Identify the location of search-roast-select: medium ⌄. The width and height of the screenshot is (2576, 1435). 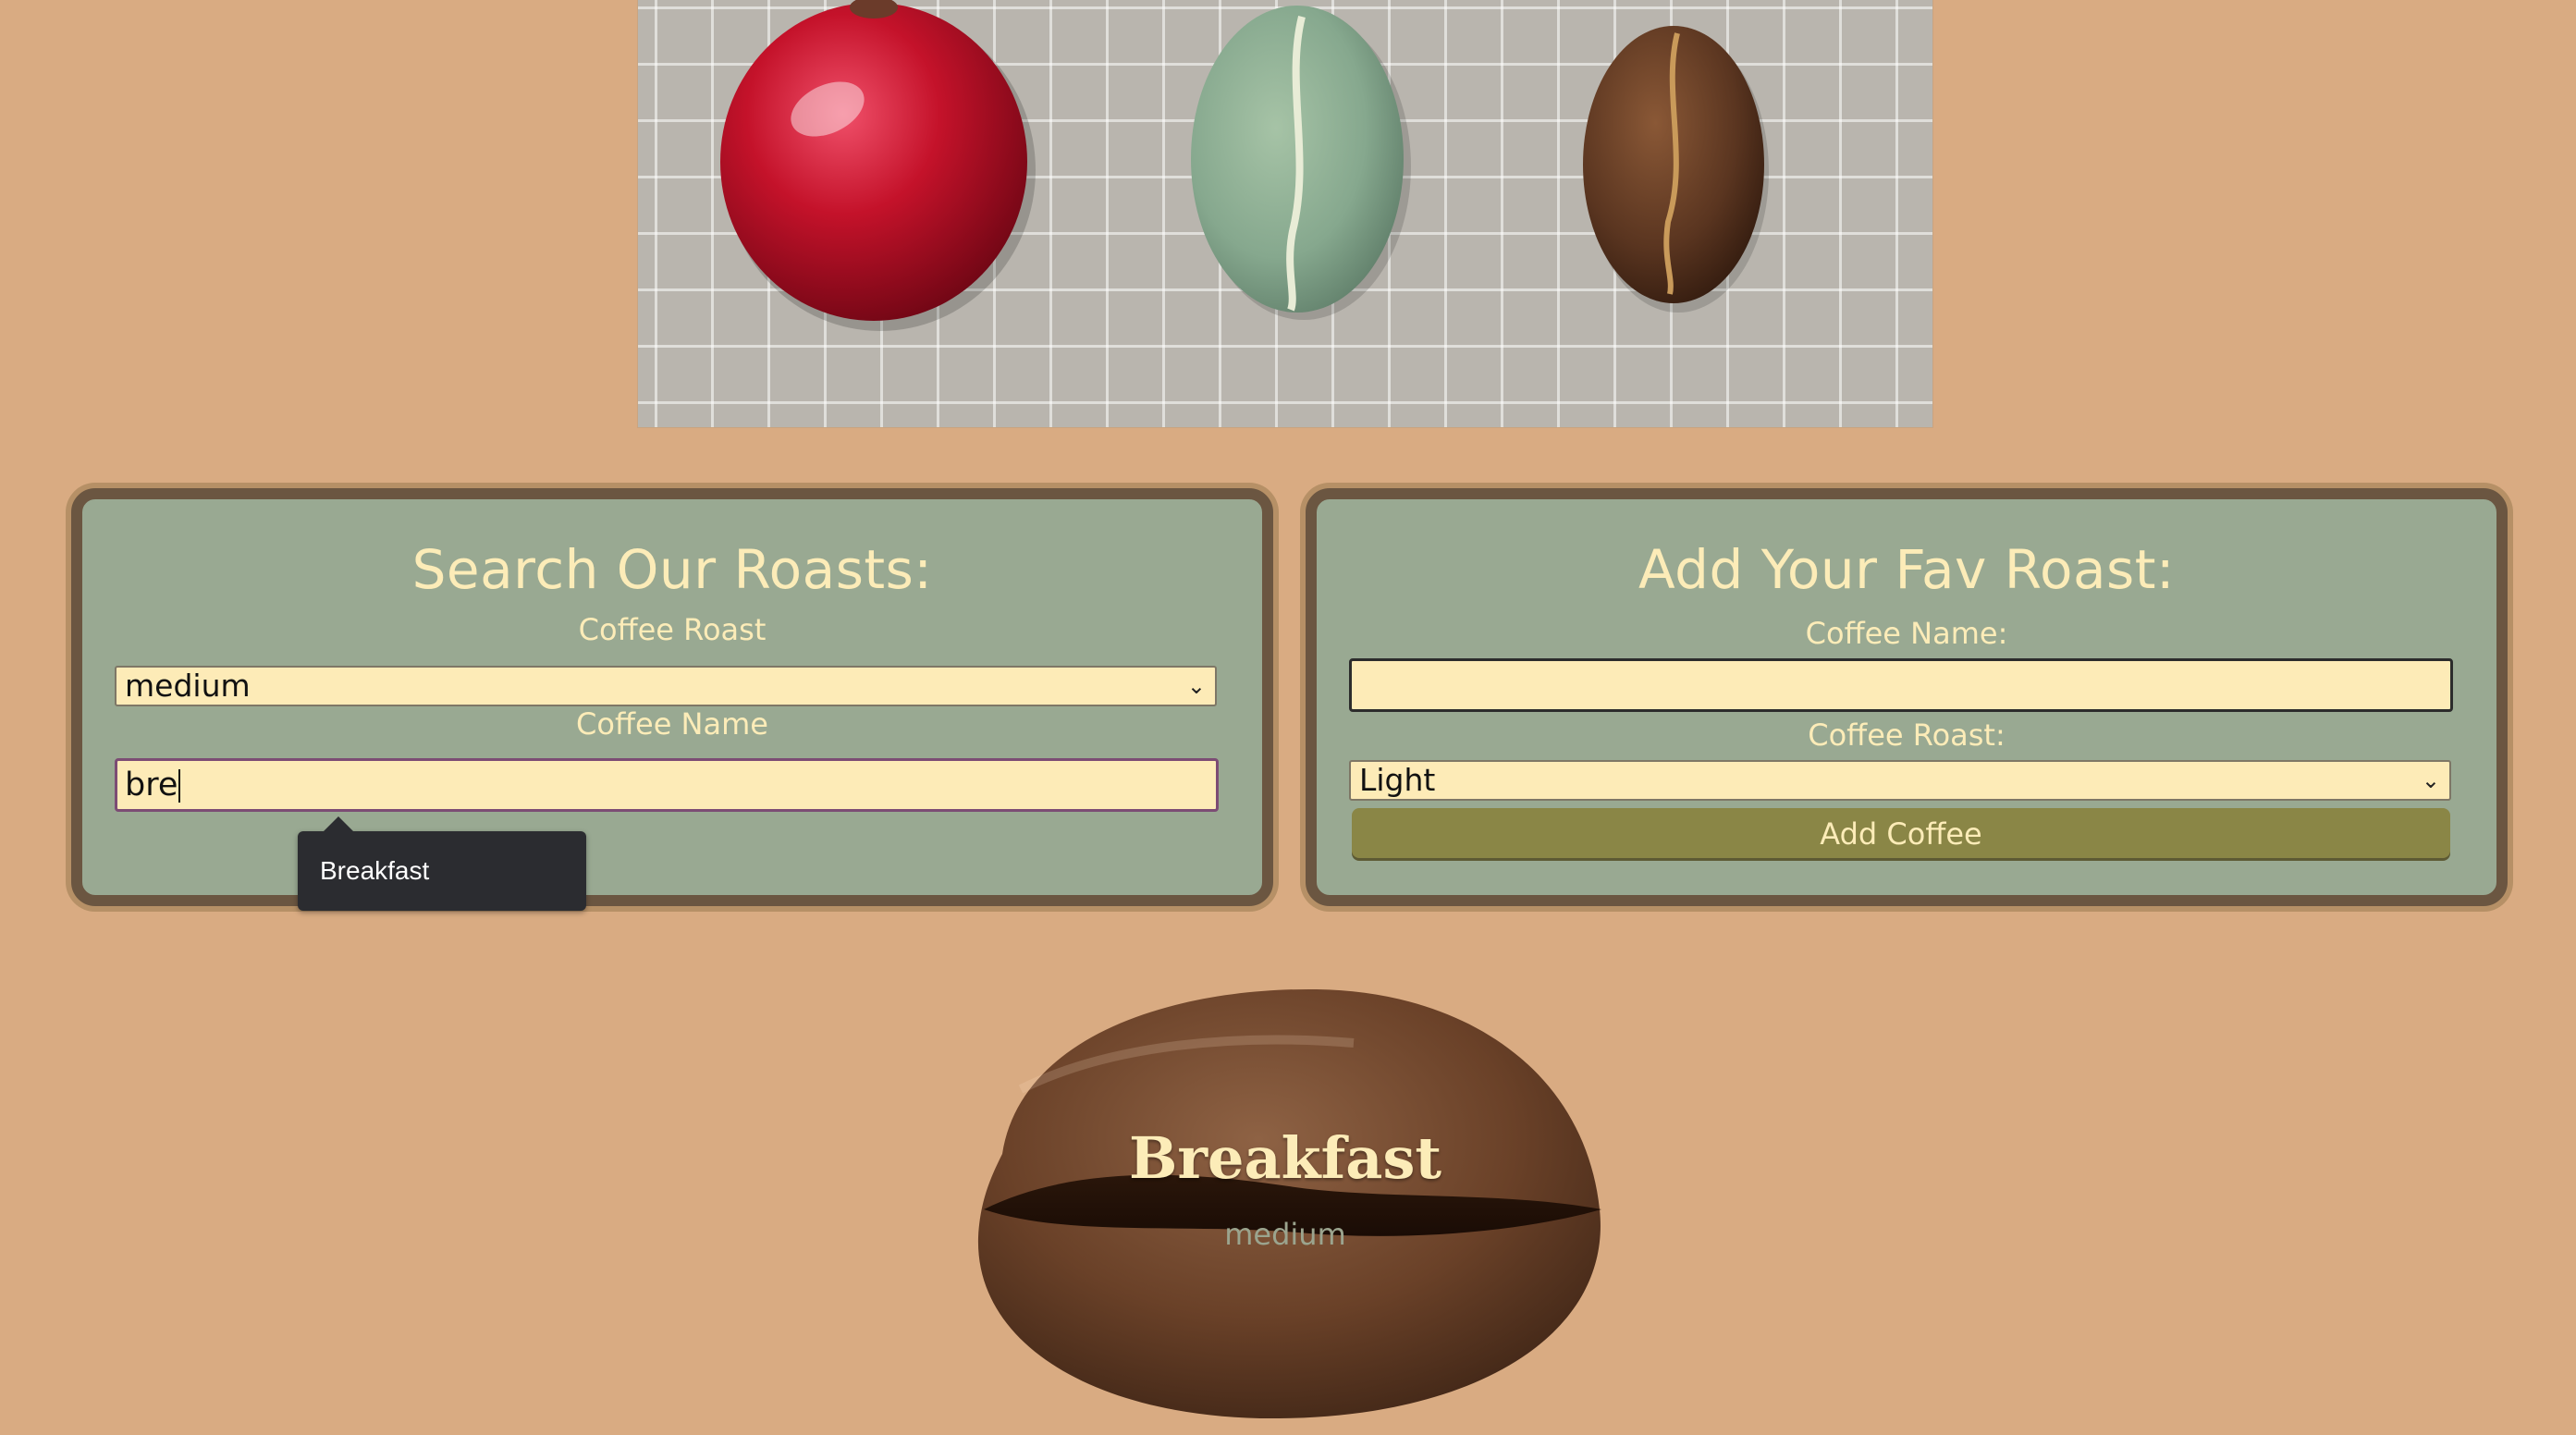
(666, 686).